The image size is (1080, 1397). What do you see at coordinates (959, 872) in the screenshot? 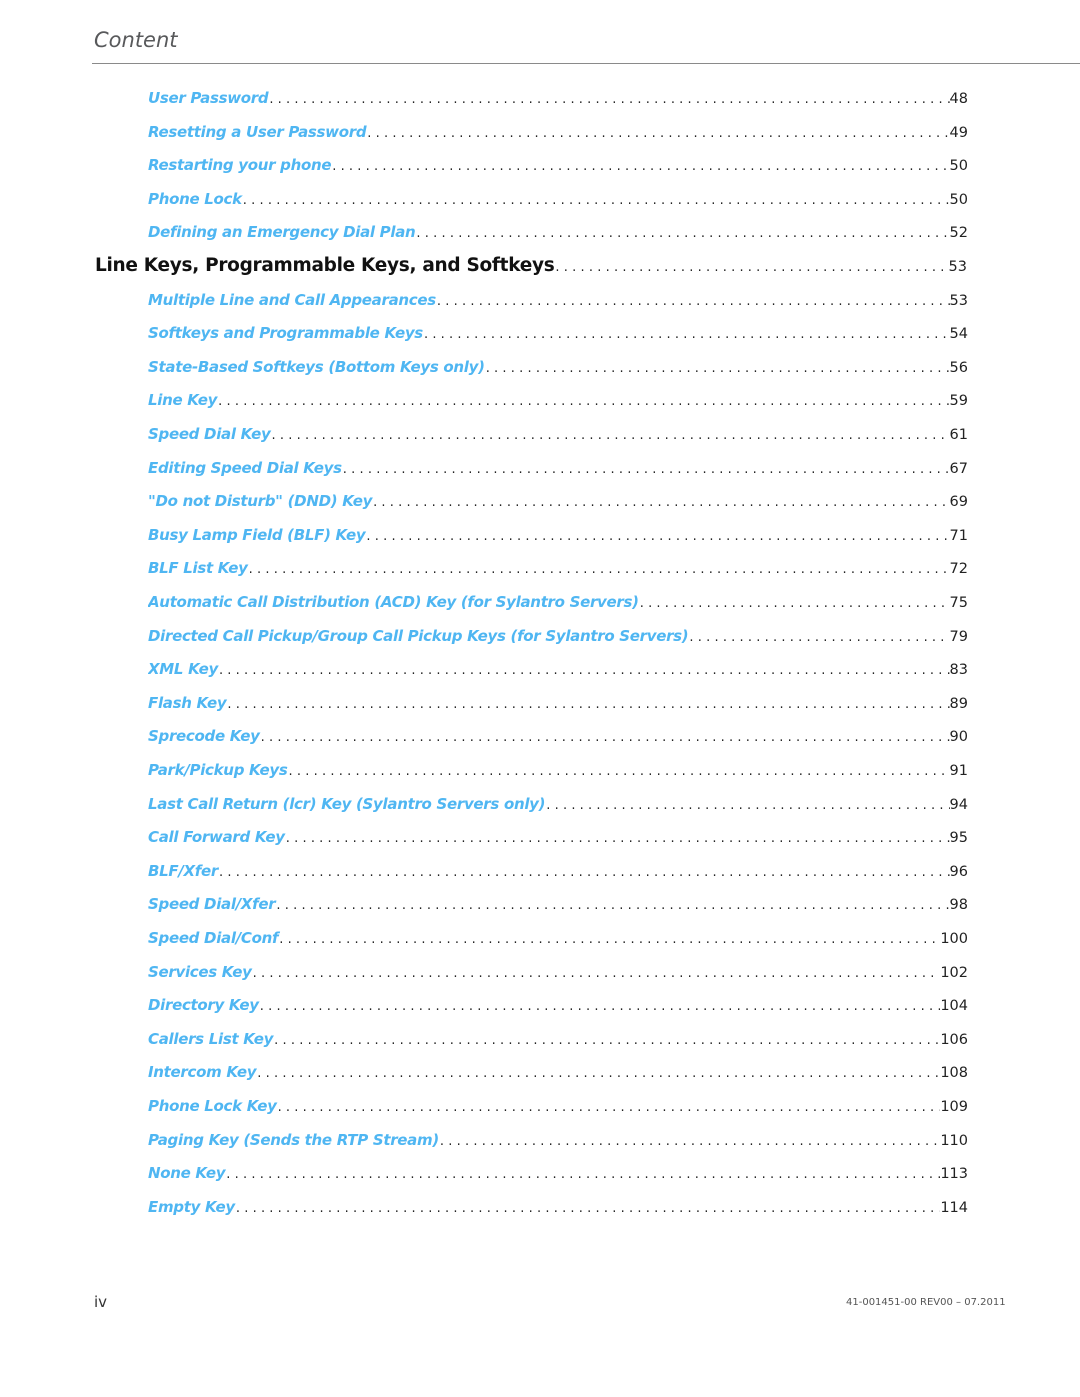
I see `toc-page-number: 96` at bounding box center [959, 872].